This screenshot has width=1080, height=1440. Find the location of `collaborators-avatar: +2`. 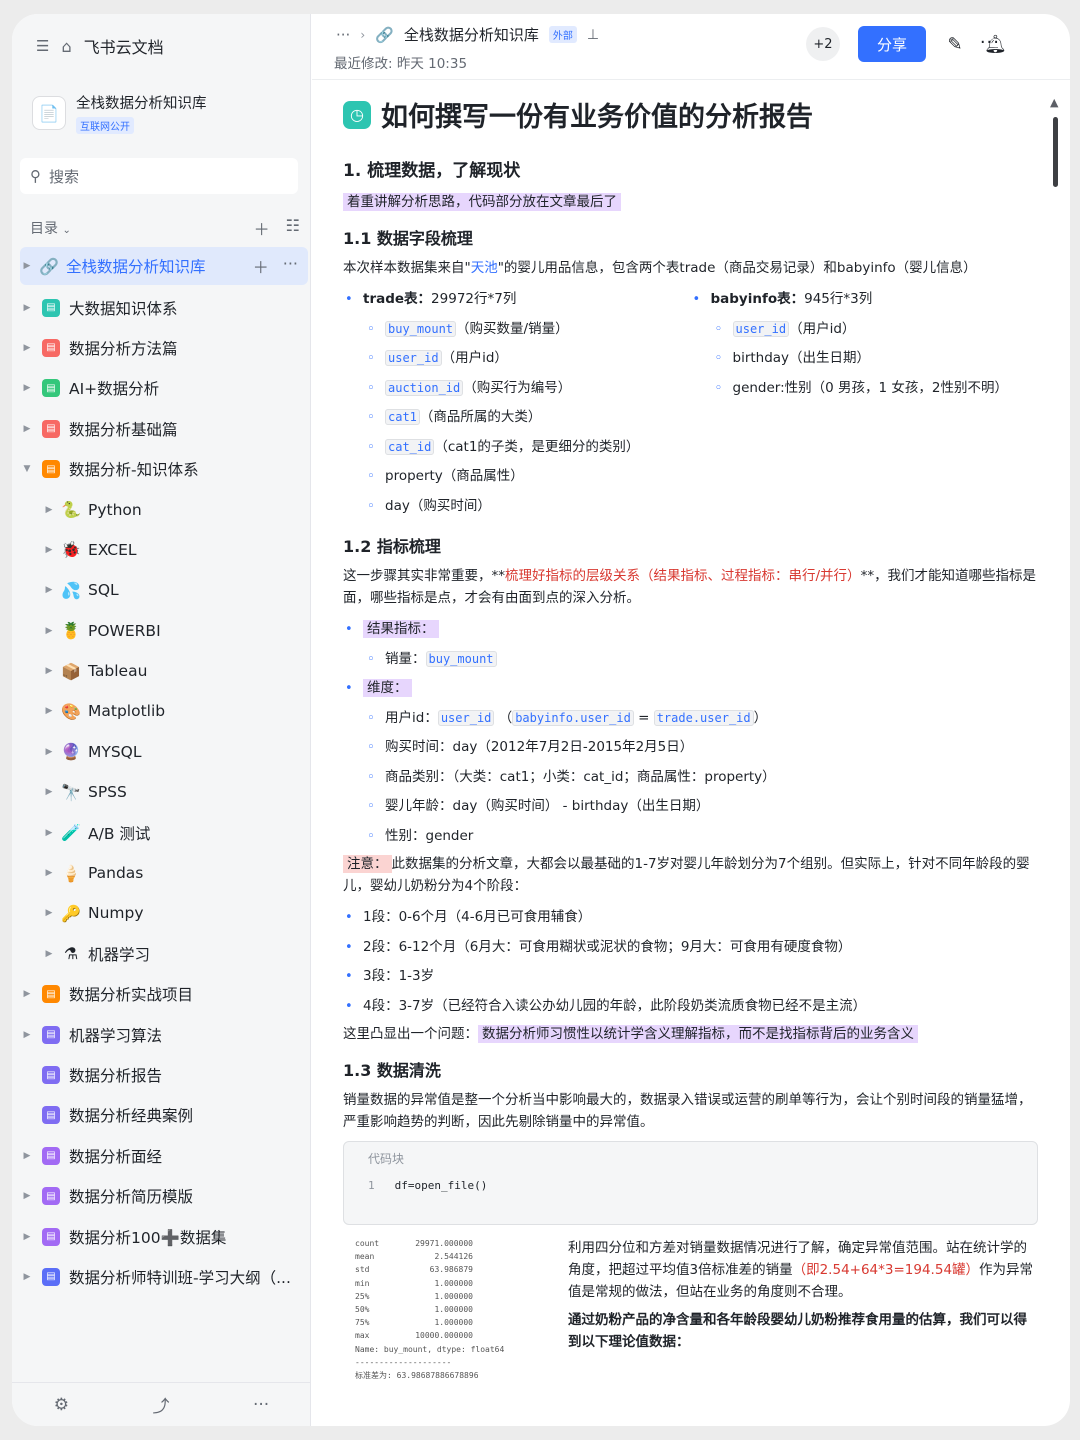

collaborators-avatar: +2 is located at coordinates (823, 44).